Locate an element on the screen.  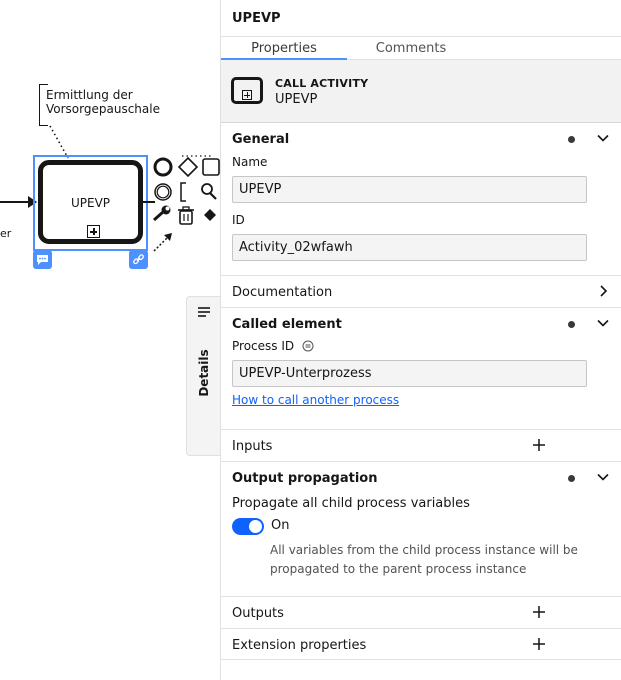
append-text-annotation-icon is located at coordinates (183, 192).